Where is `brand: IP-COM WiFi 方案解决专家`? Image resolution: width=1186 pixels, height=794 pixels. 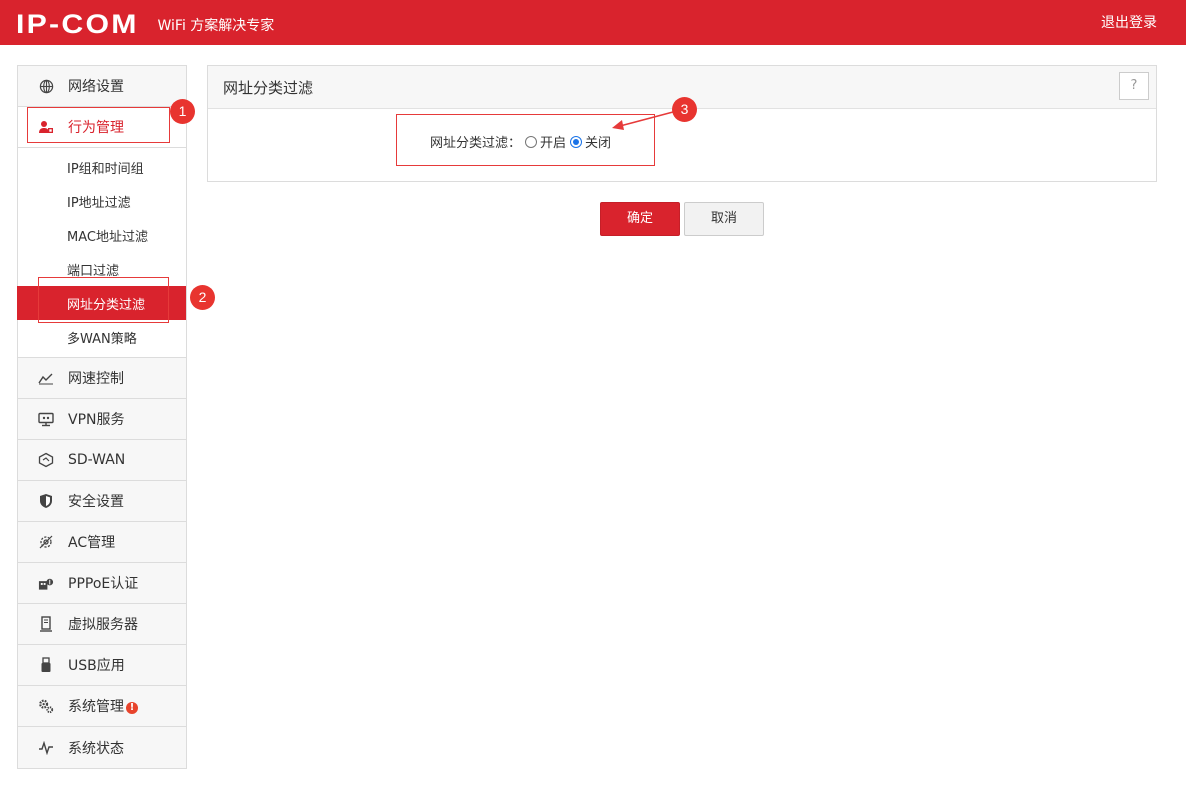
brand: IP-COM WiFi 方案解决专家 is located at coordinates (145, 24).